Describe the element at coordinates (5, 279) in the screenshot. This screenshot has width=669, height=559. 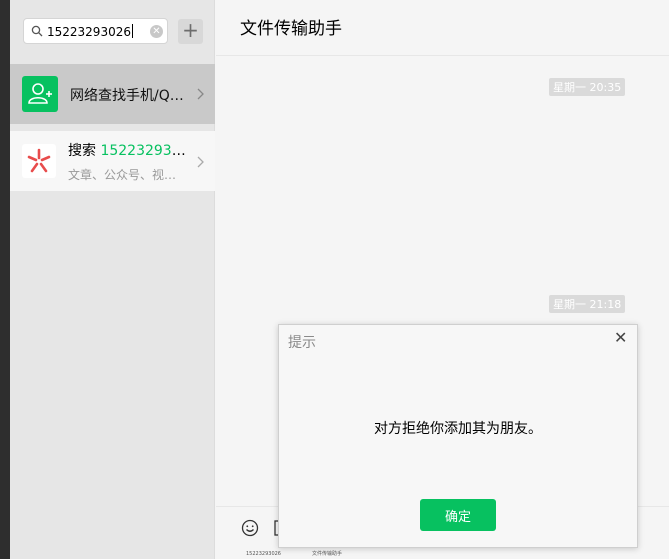
I see `app-nav-strip` at that location.